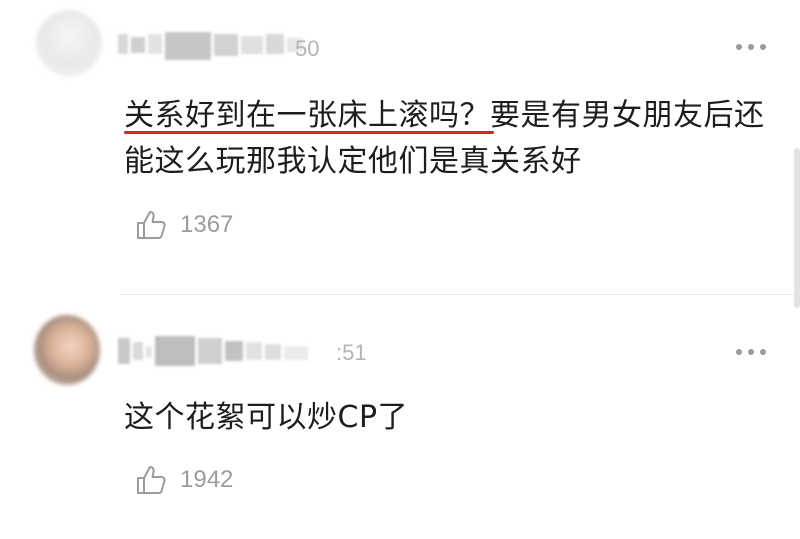 The width and height of the screenshot is (800, 539). What do you see at coordinates (207, 224) in the screenshot?
I see `like-count: 1367` at bounding box center [207, 224].